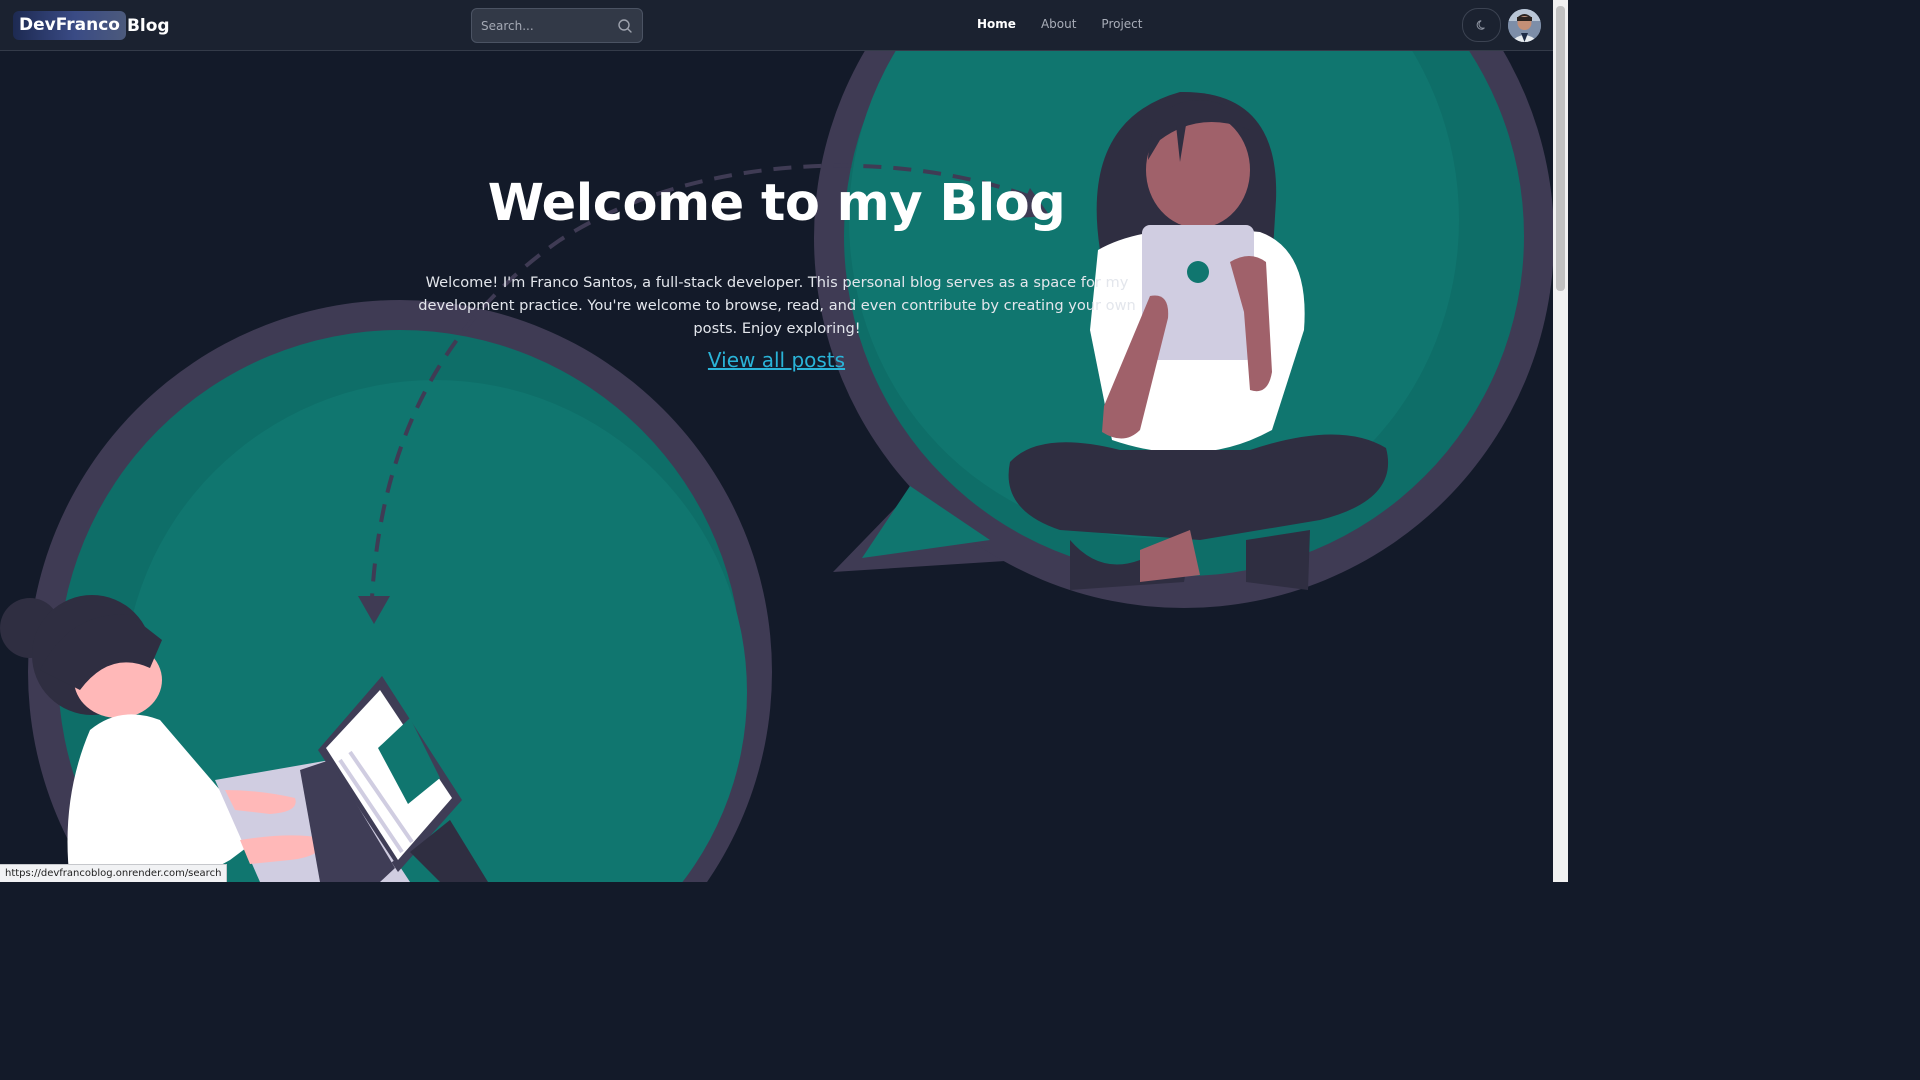 The height and width of the screenshot is (1080, 1920). I want to click on navbar: DevFranco Blog Home About Project, so click(776, 25).